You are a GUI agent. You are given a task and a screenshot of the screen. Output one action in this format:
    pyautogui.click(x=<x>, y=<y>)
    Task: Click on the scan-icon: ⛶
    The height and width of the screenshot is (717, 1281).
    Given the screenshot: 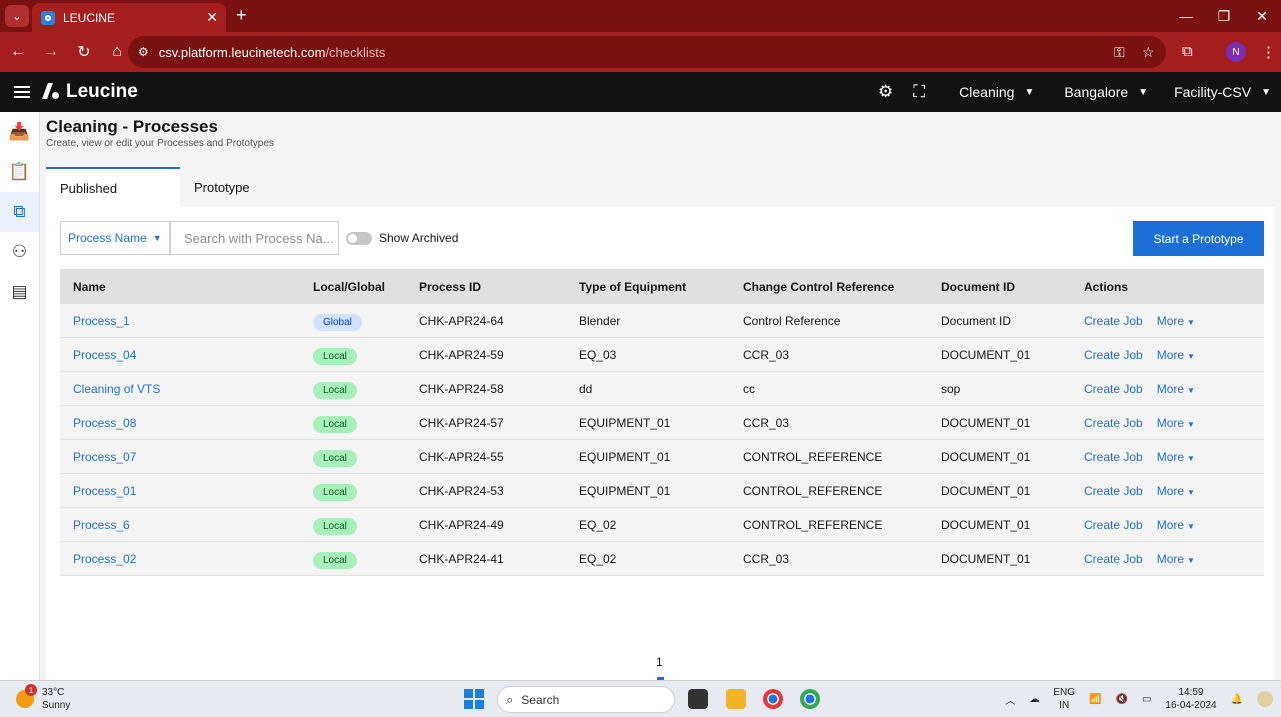 What is the action you would take?
    pyautogui.click(x=919, y=92)
    